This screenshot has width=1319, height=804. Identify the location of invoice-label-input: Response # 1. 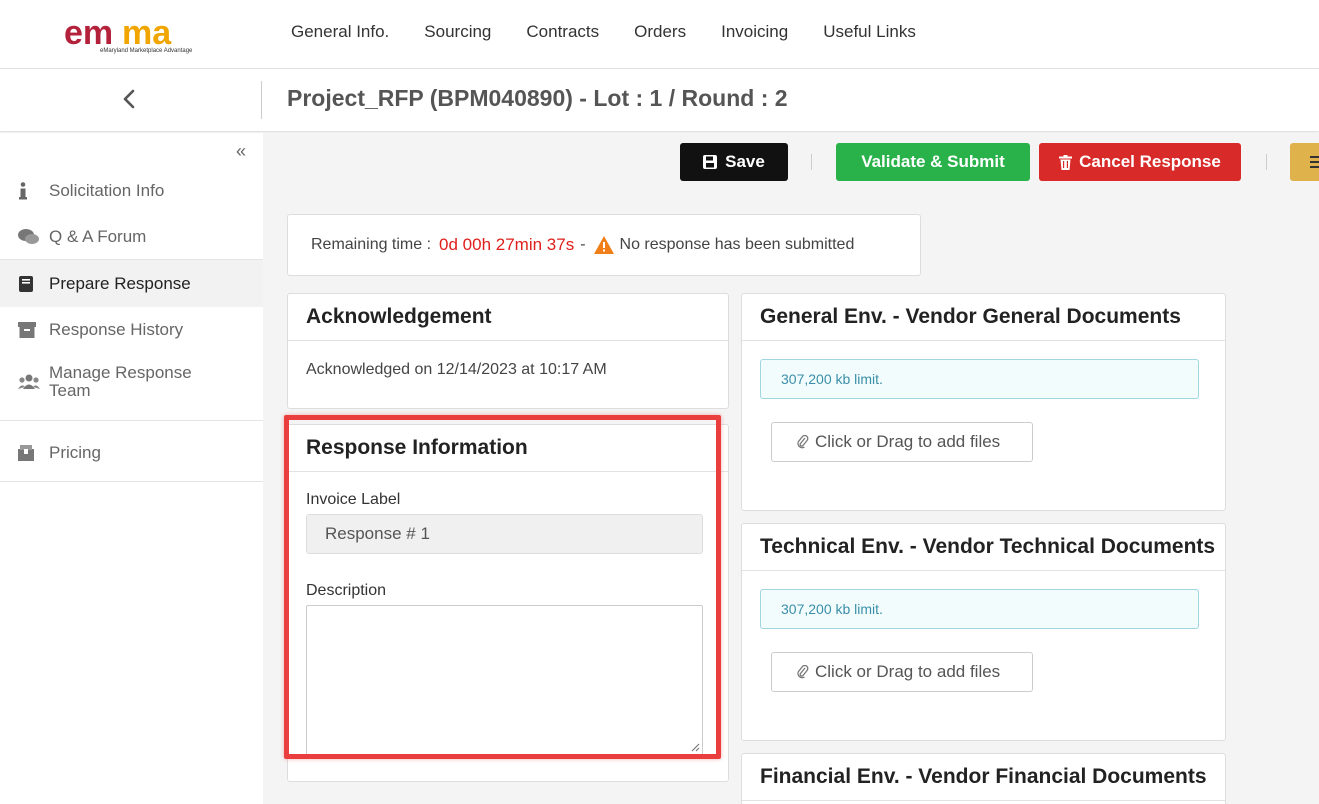
(504, 534).